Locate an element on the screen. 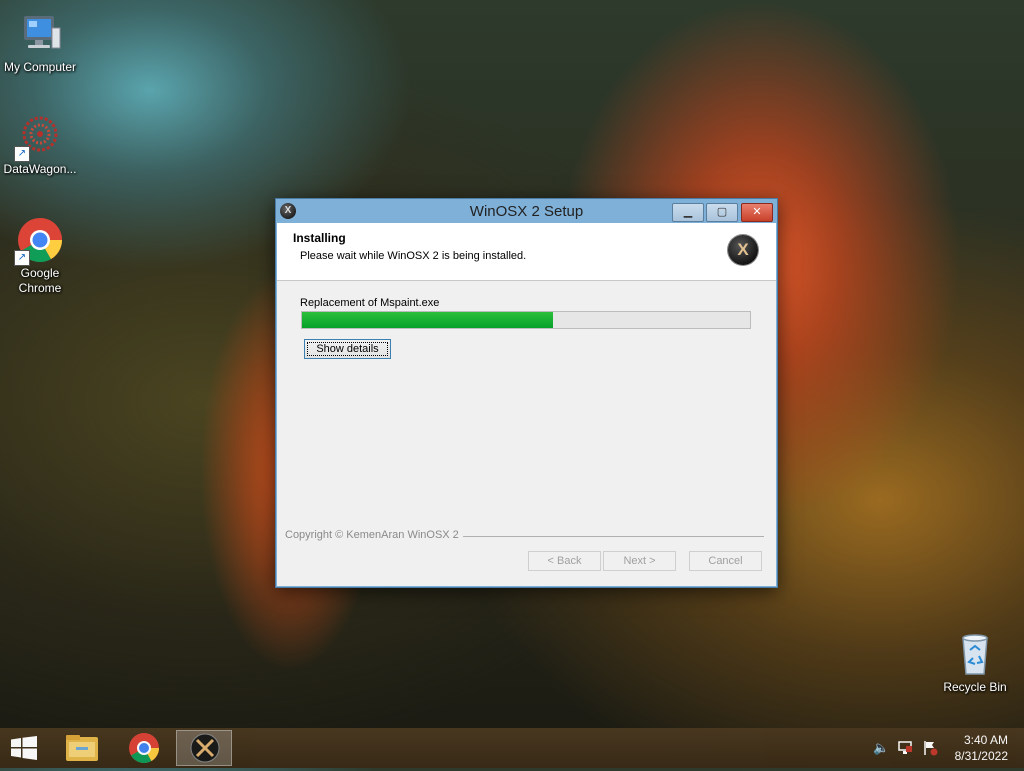 Image resolution: width=1024 pixels, height=771 pixels. show-details-button: Show details is located at coordinates (347, 349).